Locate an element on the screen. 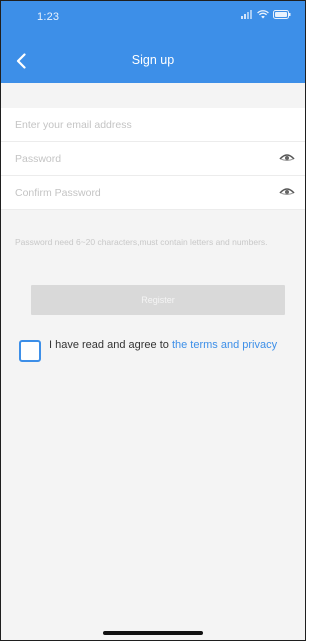 Image resolution: width=320 pixels, height=641 pixels. password-input is located at coordinates (135, 158).